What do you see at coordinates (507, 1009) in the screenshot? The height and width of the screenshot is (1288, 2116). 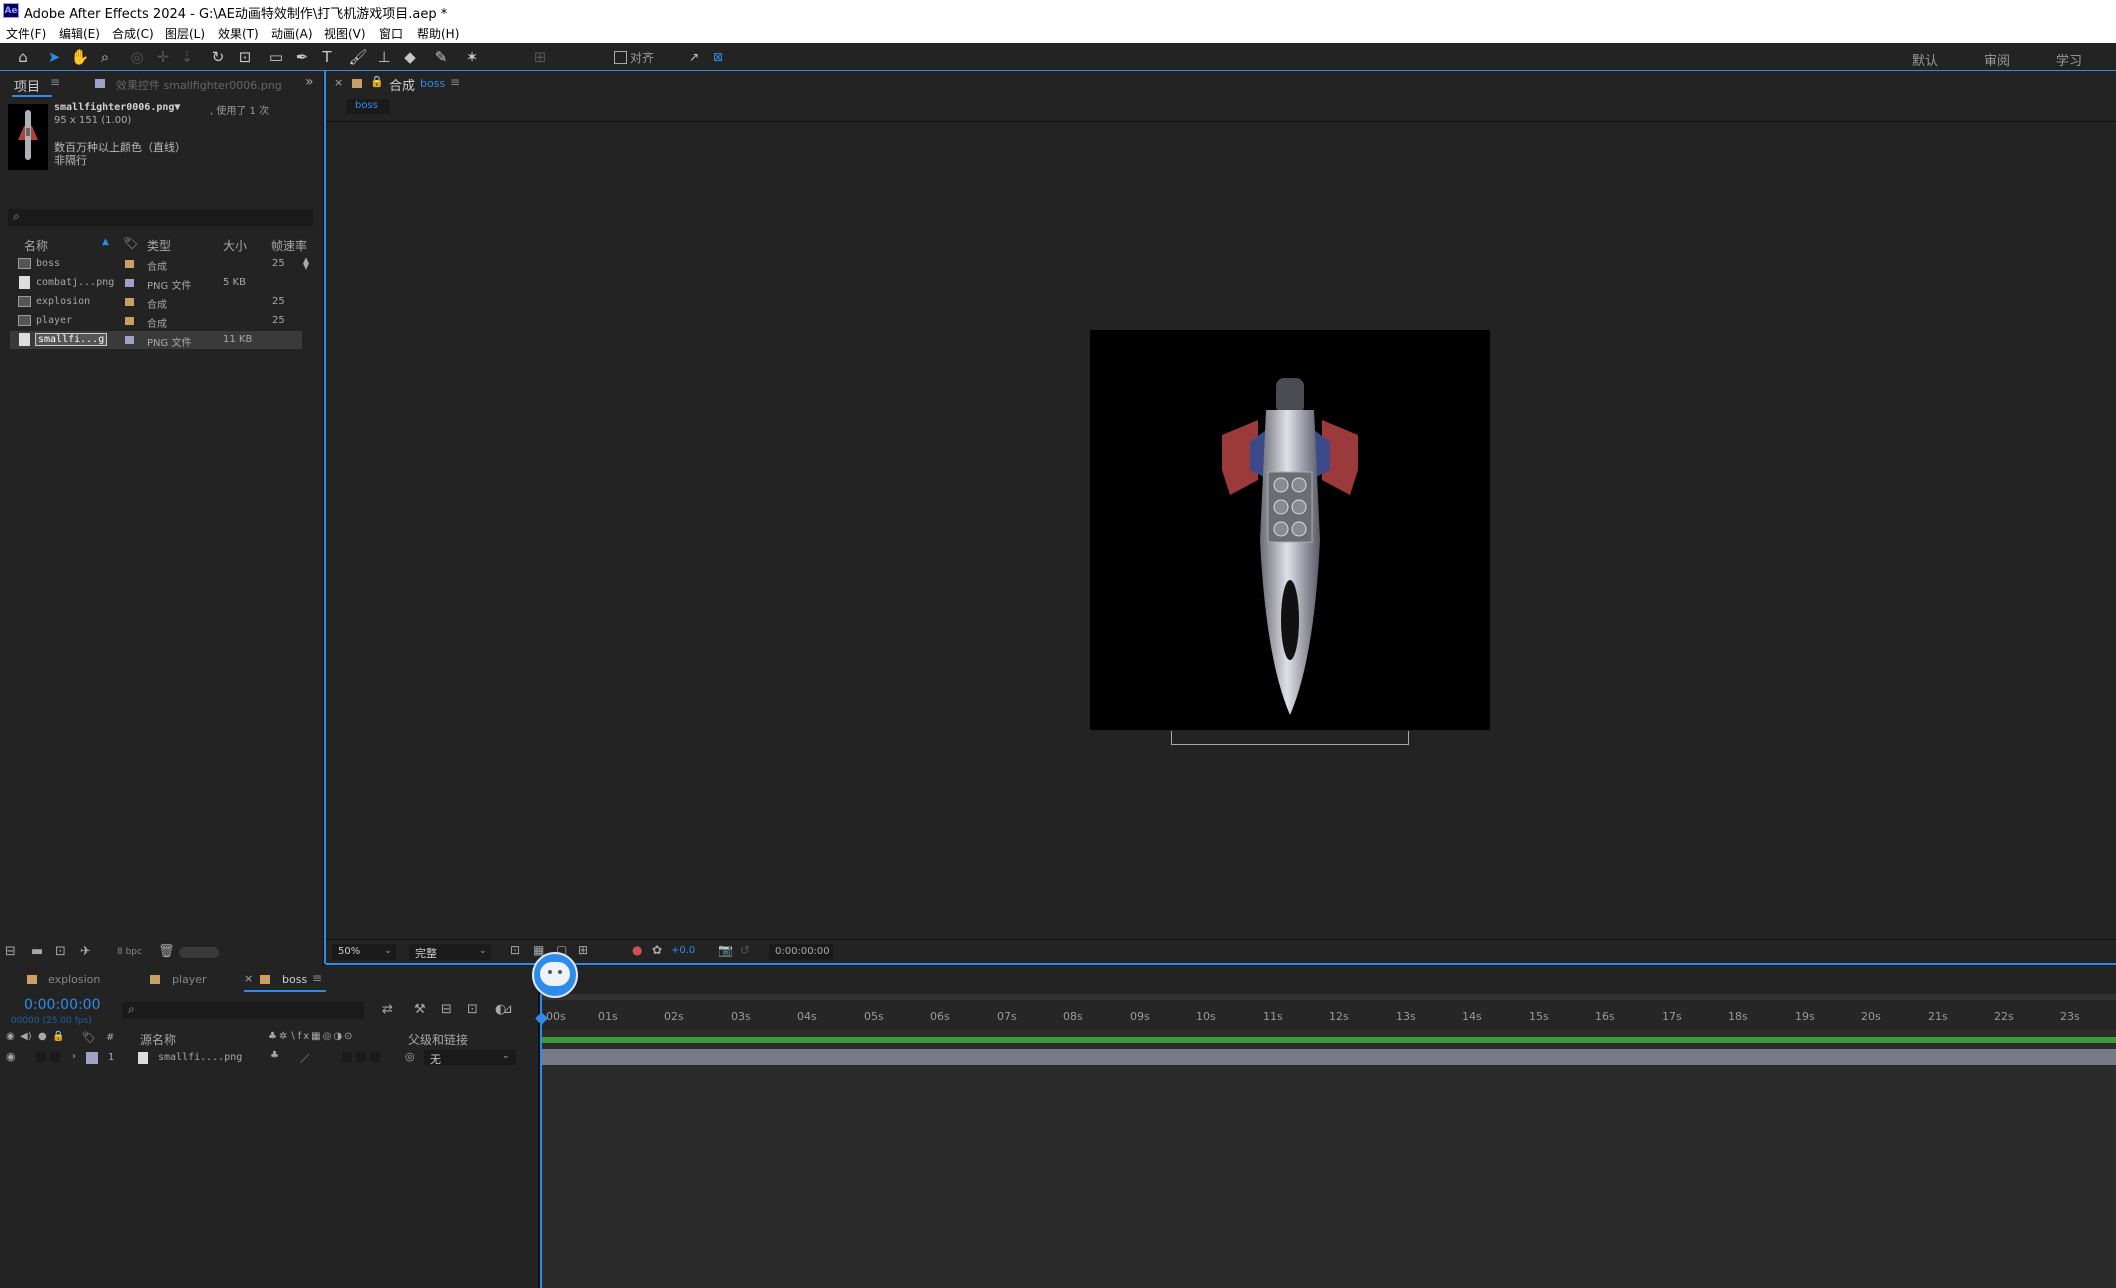 I see `graph-editor-icon: ⊿` at bounding box center [507, 1009].